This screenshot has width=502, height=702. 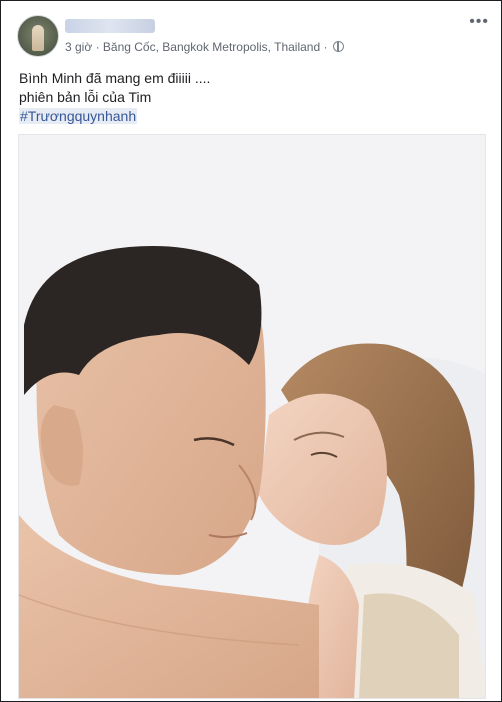 What do you see at coordinates (479, 22) in the screenshot?
I see `more-options-icon: •••` at bounding box center [479, 22].